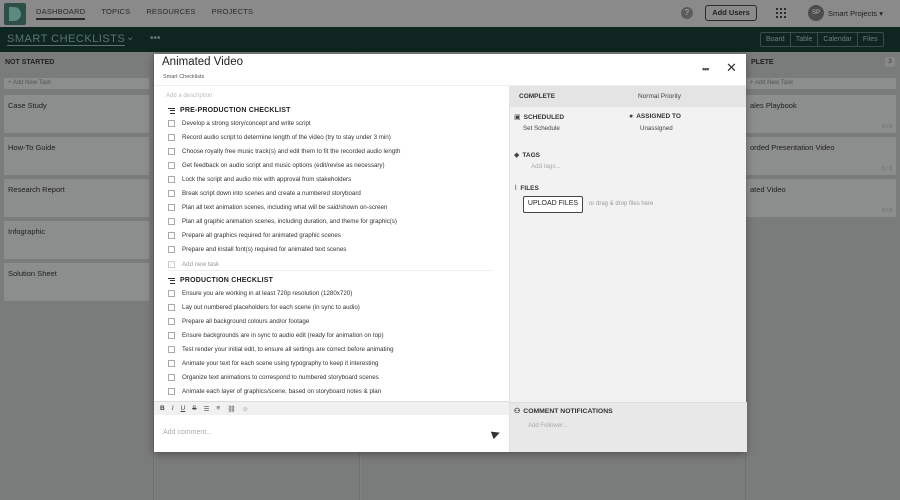 The height and width of the screenshot is (500, 900). Describe the element at coordinates (781, 13) in the screenshot. I see `apps-grid-icon` at that location.